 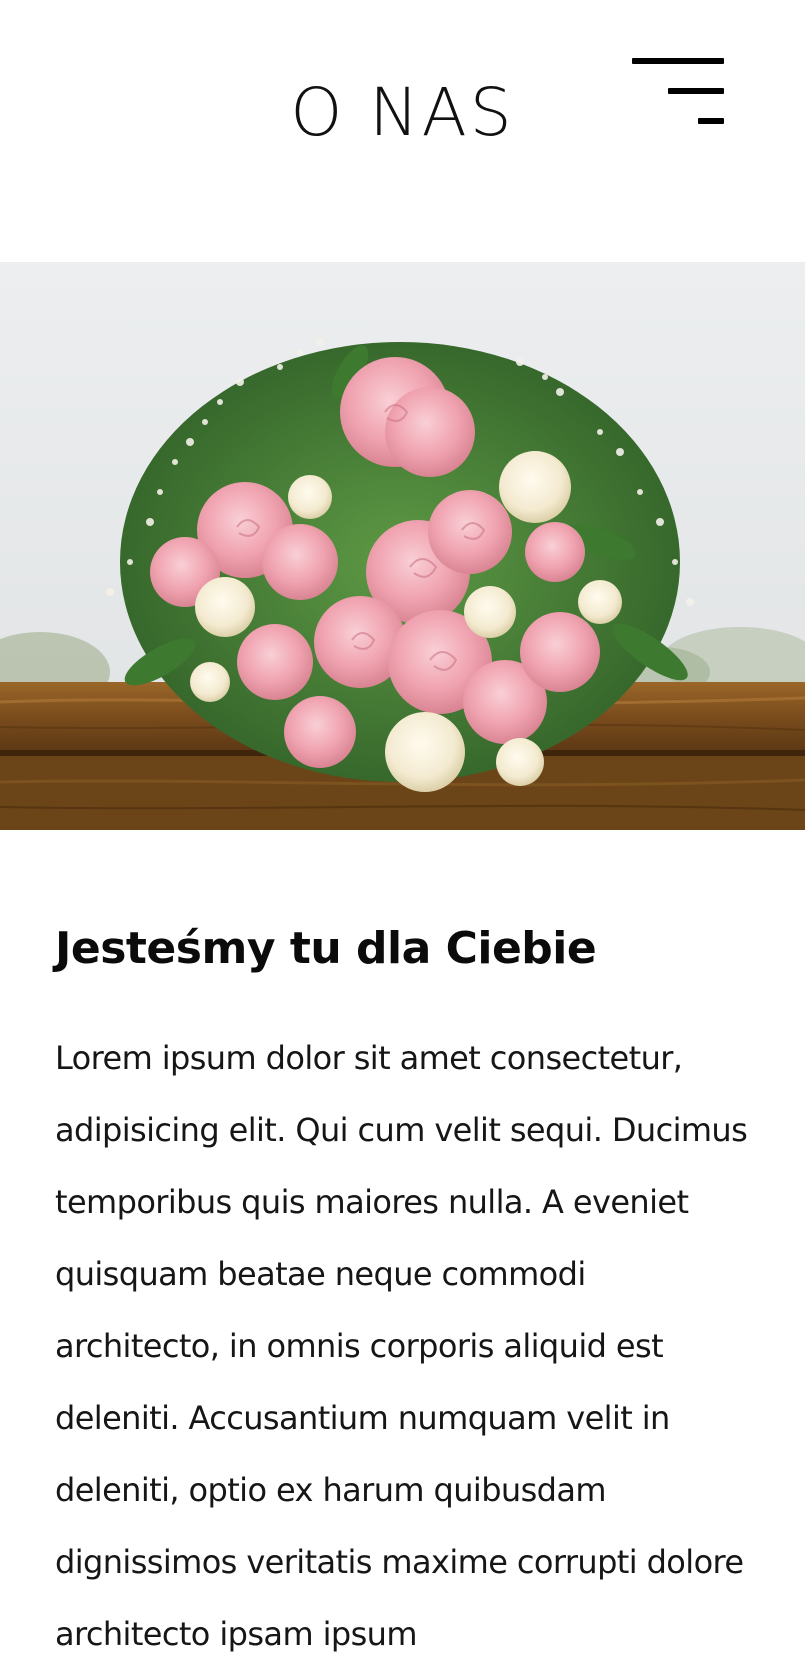 I want to click on hamburger-menu-icon, so click(x=678, y=92).